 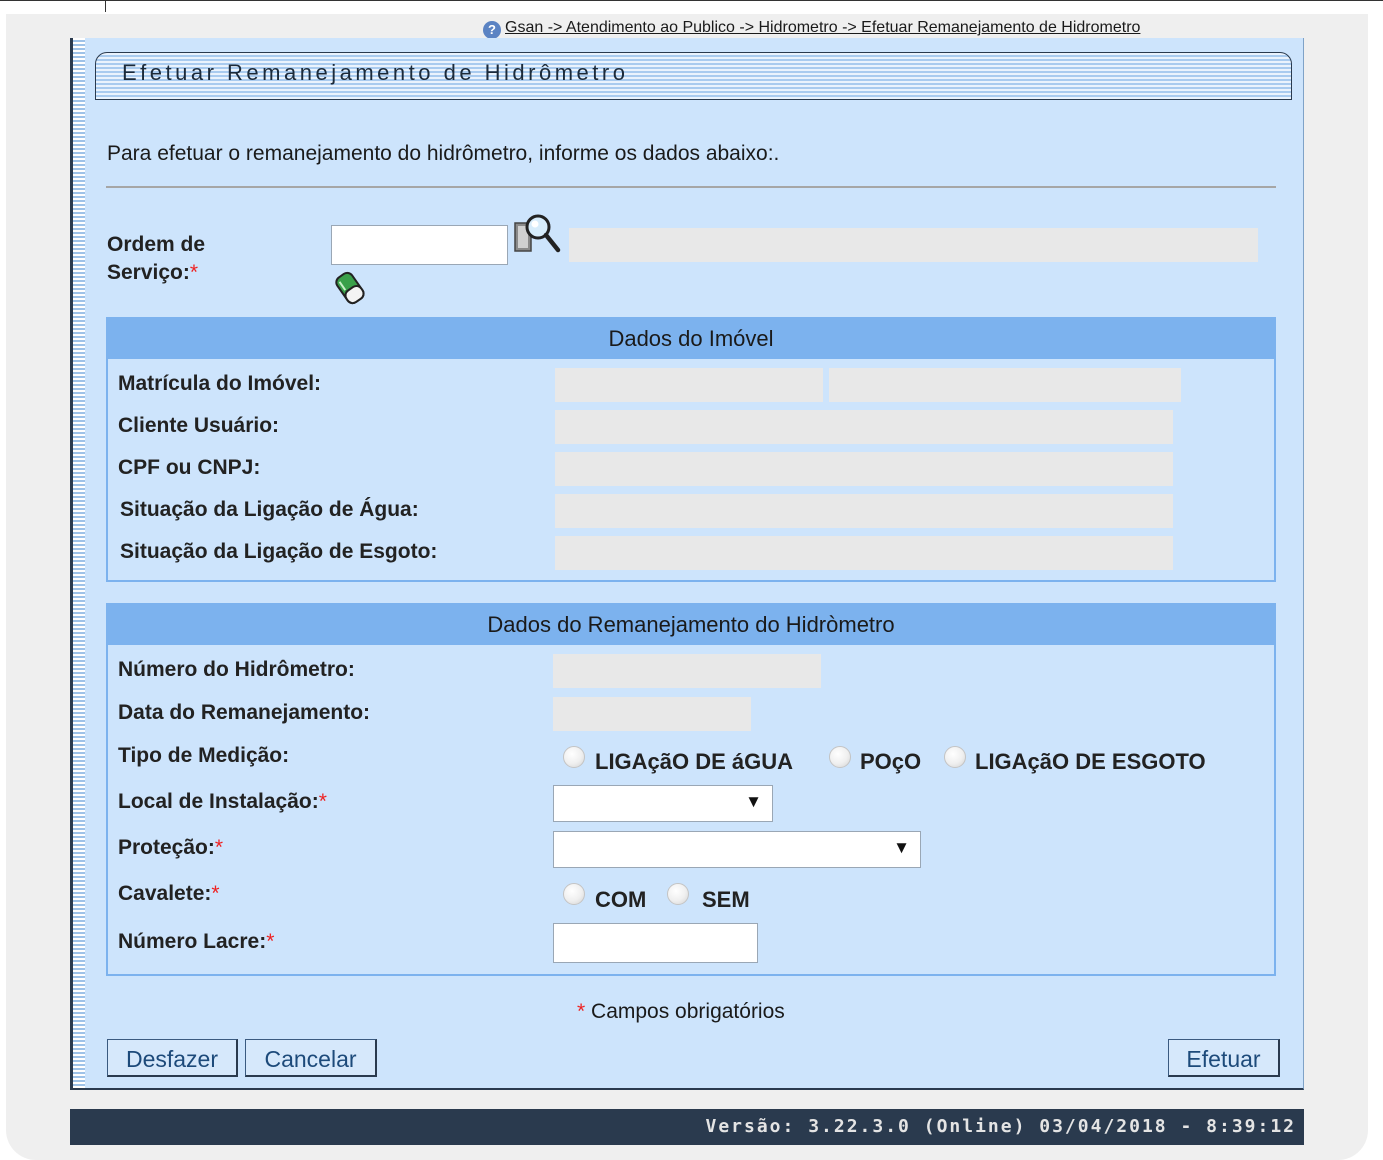 I want to click on page-title: Efetuar Remanejamento de Hidrômetro, so click(x=375, y=72).